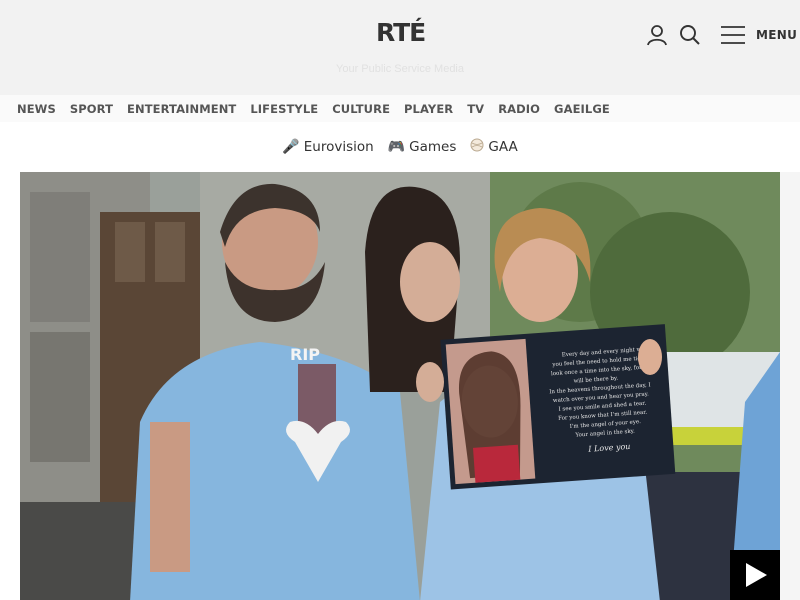  What do you see at coordinates (91, 109) in the screenshot?
I see `nav-item-sport: SPORT` at bounding box center [91, 109].